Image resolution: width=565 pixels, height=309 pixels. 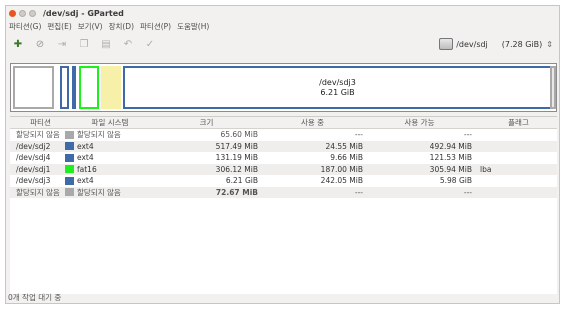 What do you see at coordinates (337, 92) in the screenshot?
I see `segment-label-size: 6.21 GiB` at bounding box center [337, 92].